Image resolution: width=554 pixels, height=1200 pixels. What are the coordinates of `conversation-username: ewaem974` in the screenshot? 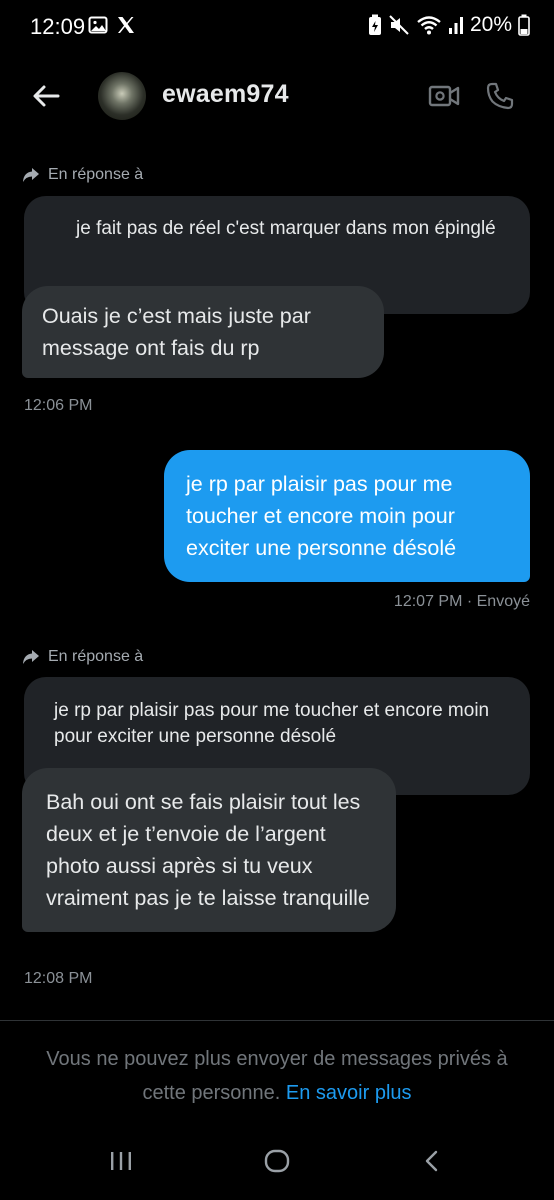 It's located at (225, 94).